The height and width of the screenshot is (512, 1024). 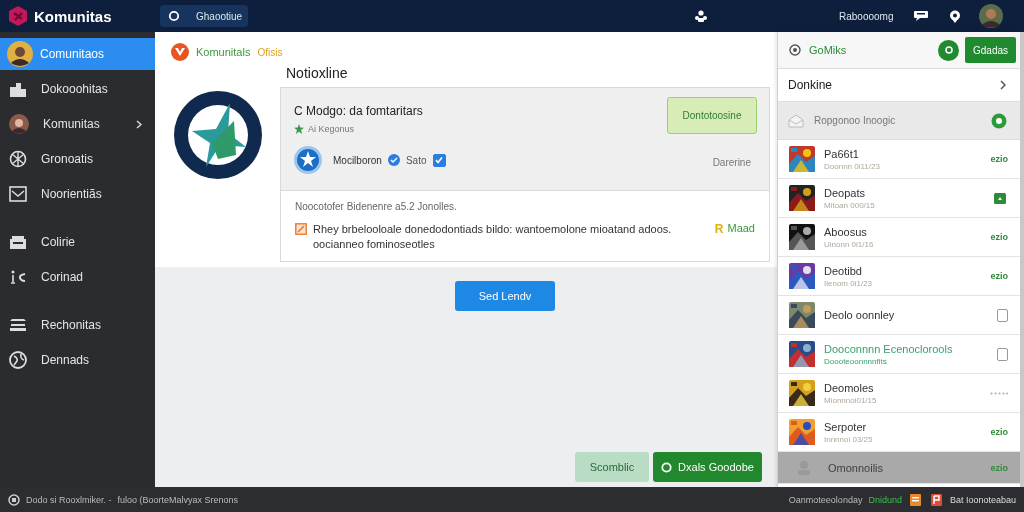 I want to click on primary-button: Dxals Goodobe, so click(x=707, y=467).